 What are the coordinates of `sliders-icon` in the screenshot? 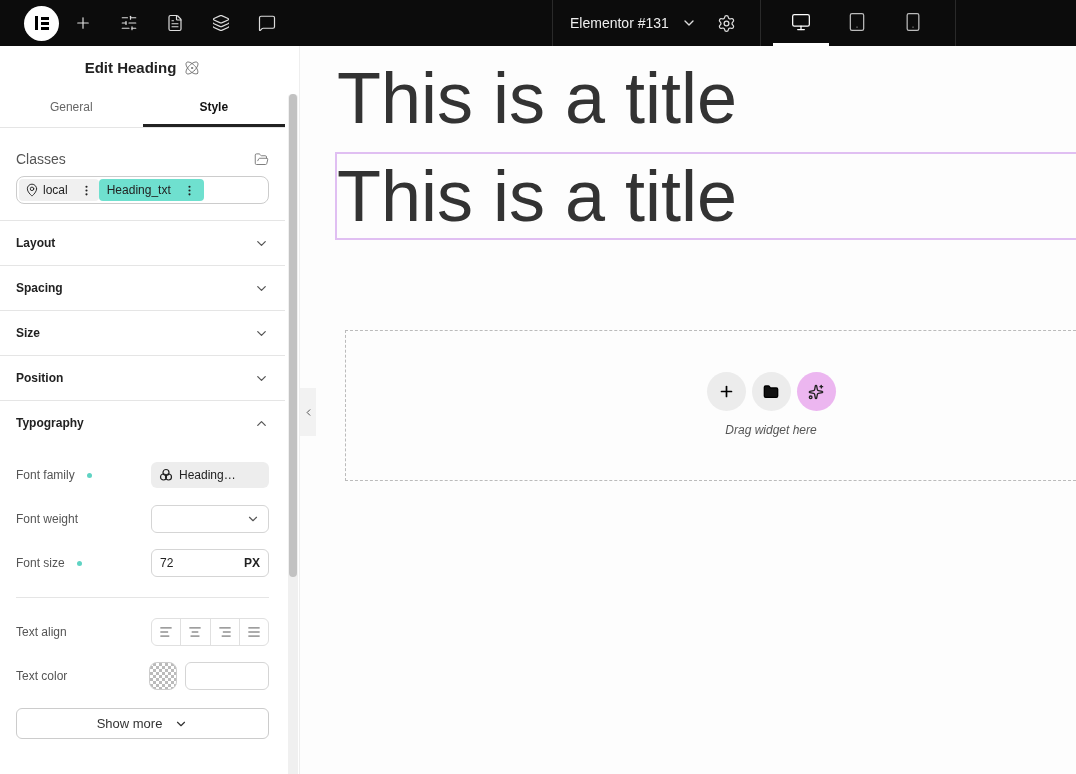 It's located at (129, 23).